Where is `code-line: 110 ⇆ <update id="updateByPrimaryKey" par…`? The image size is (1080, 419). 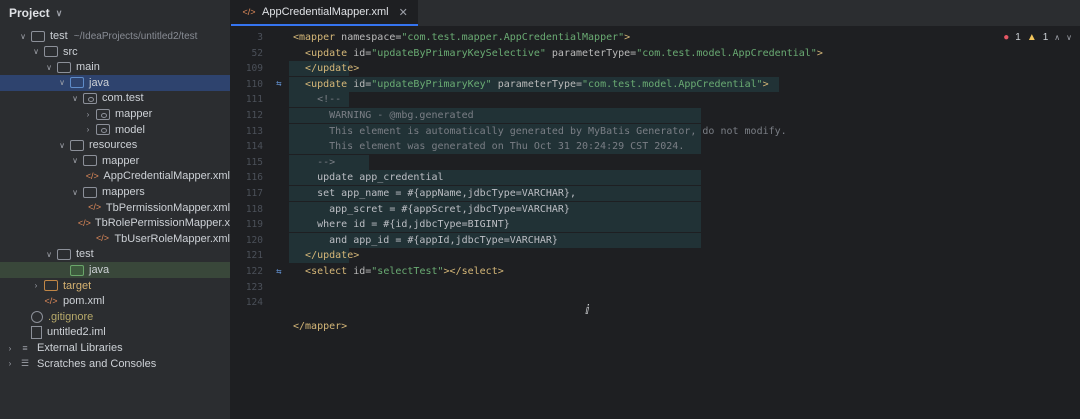
code-line: 110 ⇆ <update id="updateByPrimaryKey" par… is located at coordinates (655, 84).